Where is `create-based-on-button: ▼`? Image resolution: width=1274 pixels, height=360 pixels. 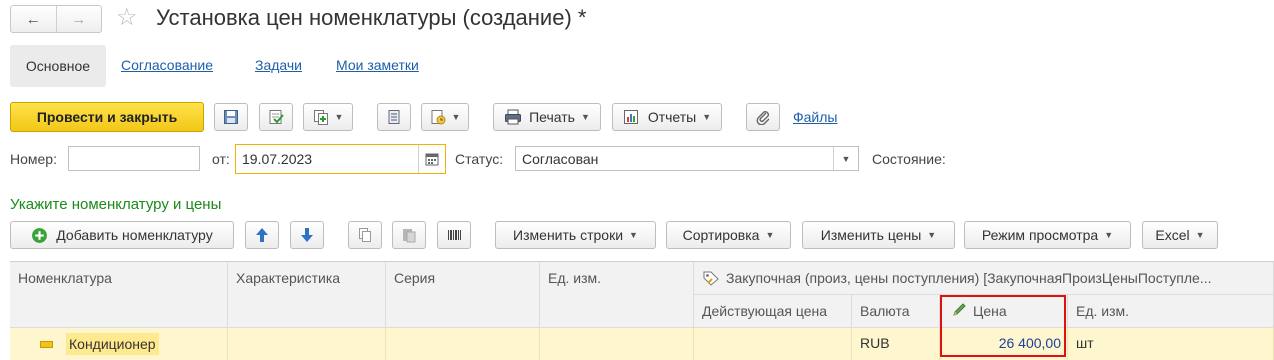 create-based-on-button: ▼ is located at coordinates (328, 117).